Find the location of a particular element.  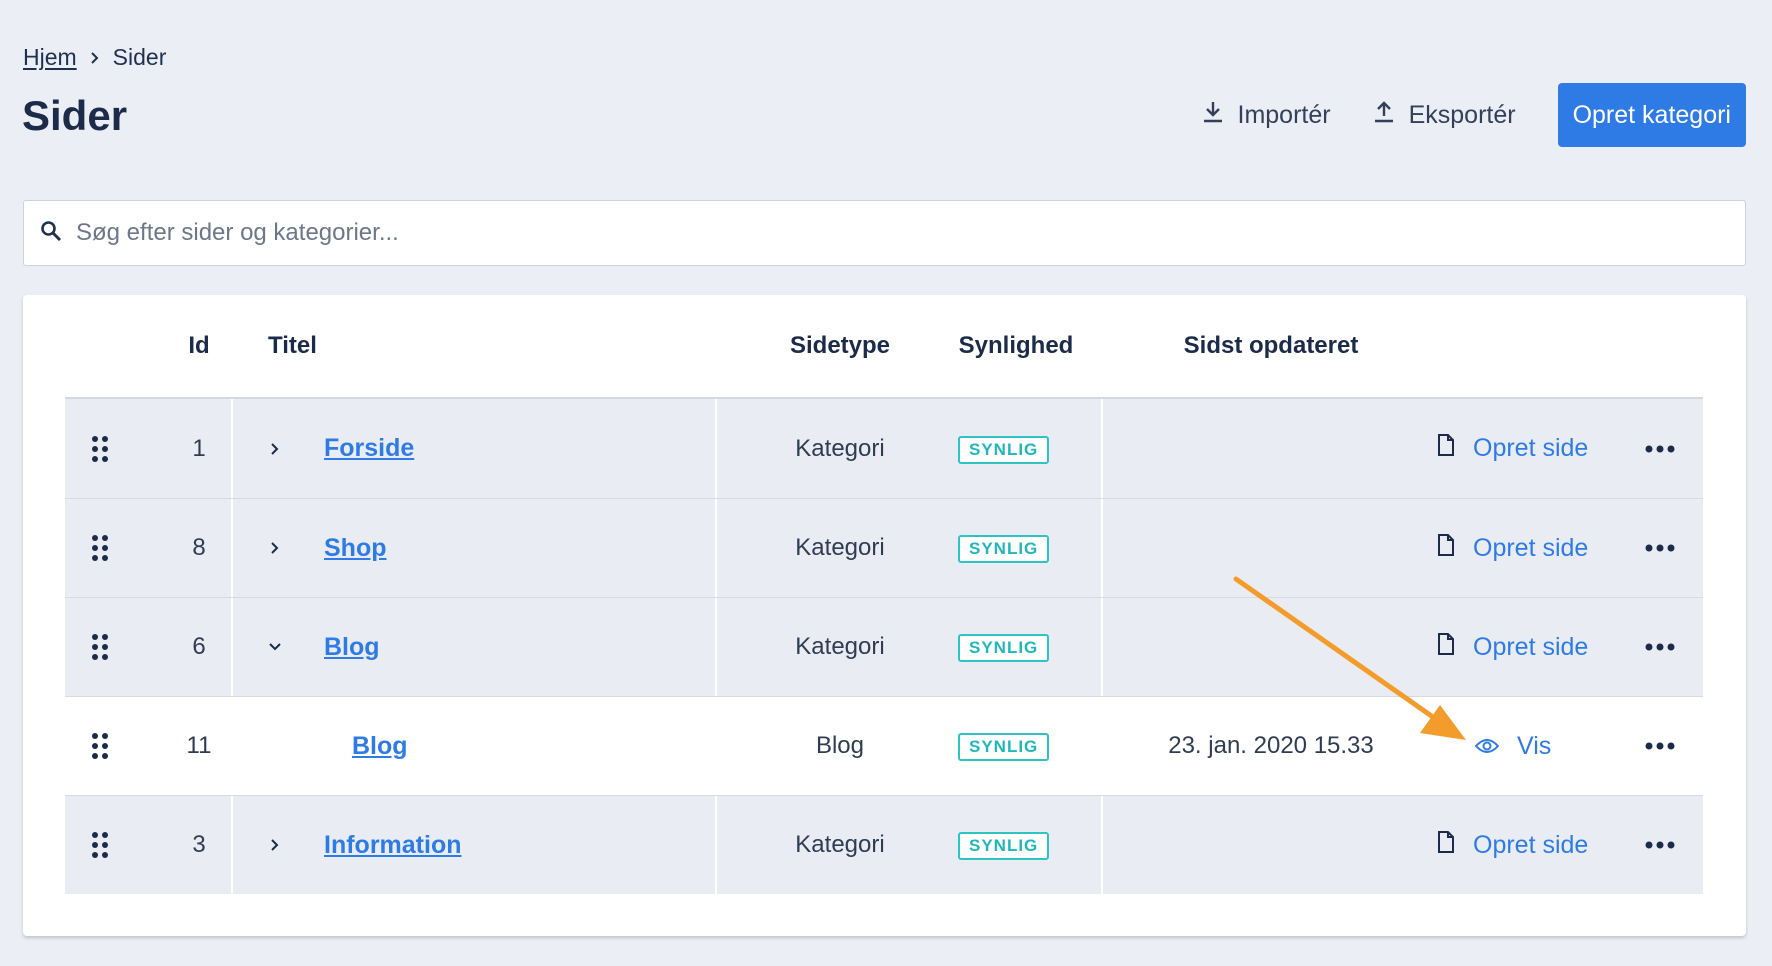

export-button: Eksportér is located at coordinates (1444, 115).